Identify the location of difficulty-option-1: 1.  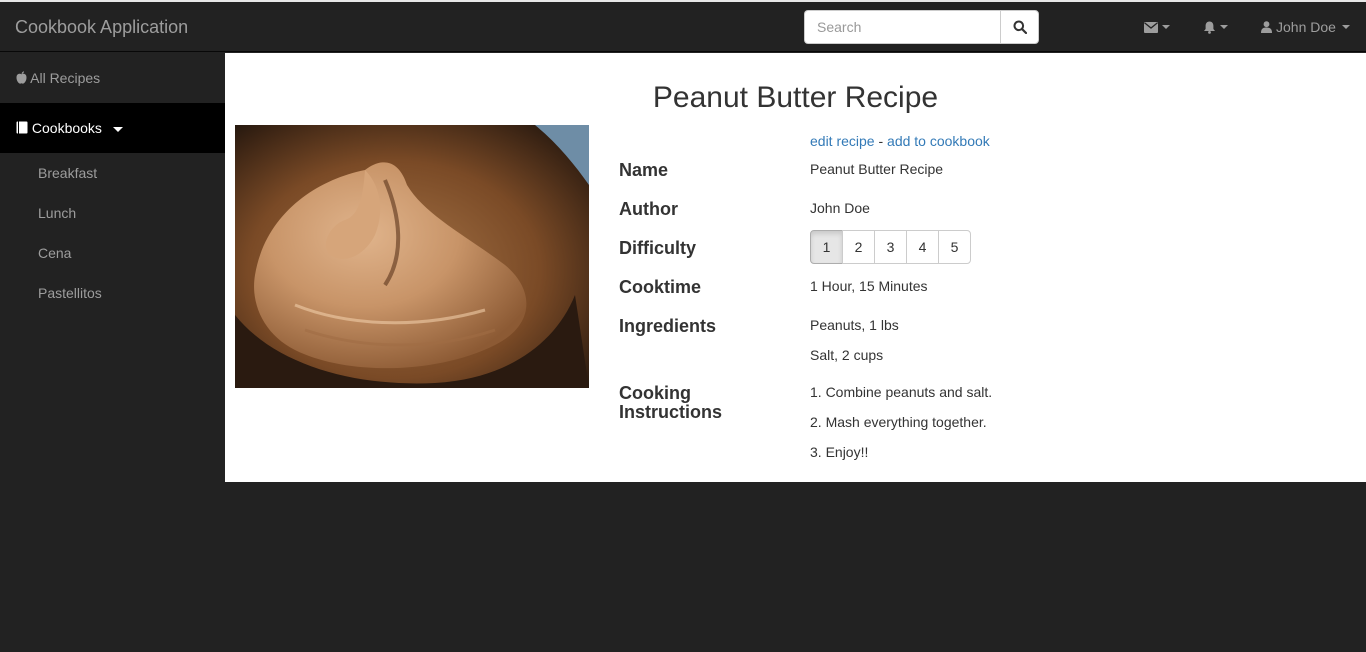
(826, 247).